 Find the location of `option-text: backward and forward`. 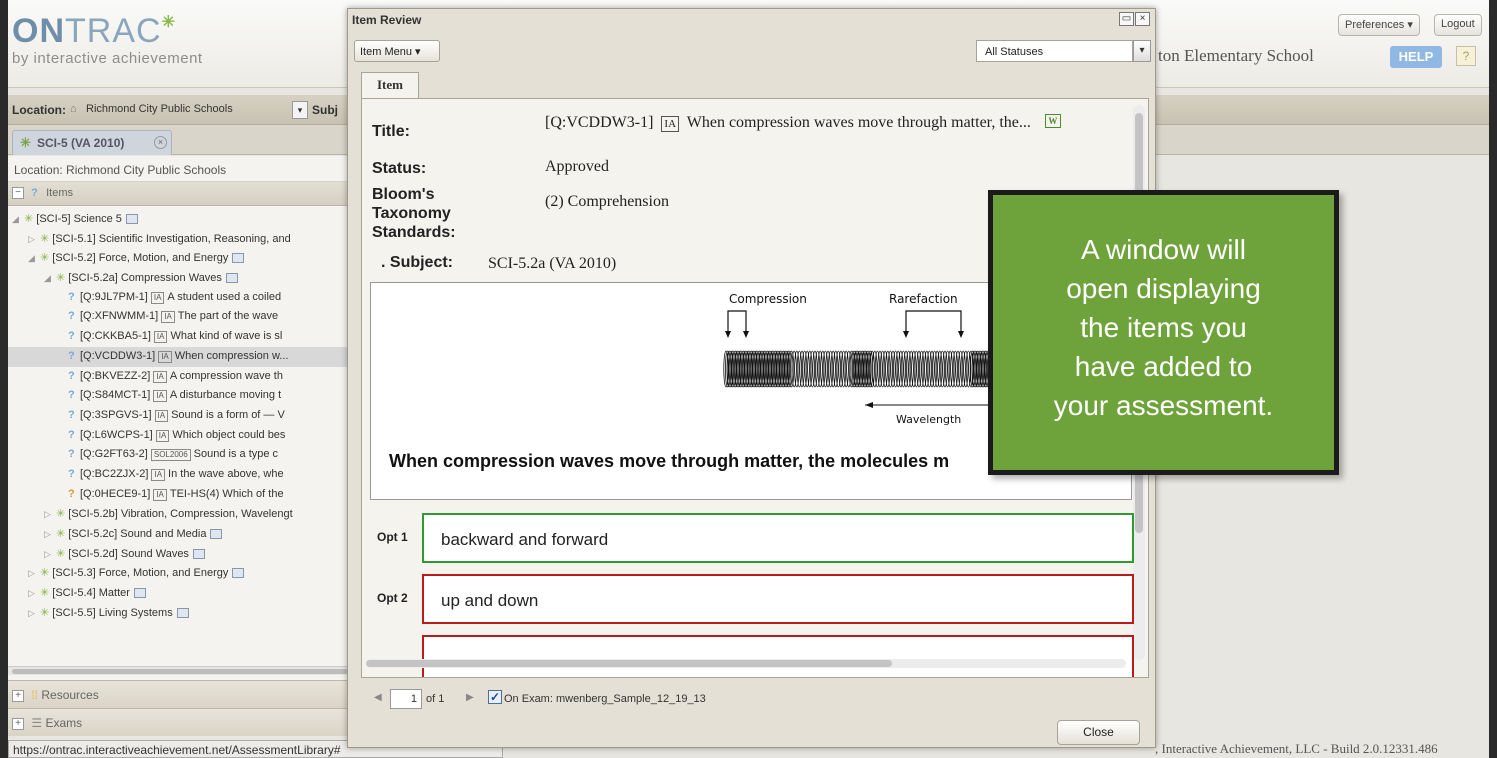

option-text: backward and forward is located at coordinates (778, 538).